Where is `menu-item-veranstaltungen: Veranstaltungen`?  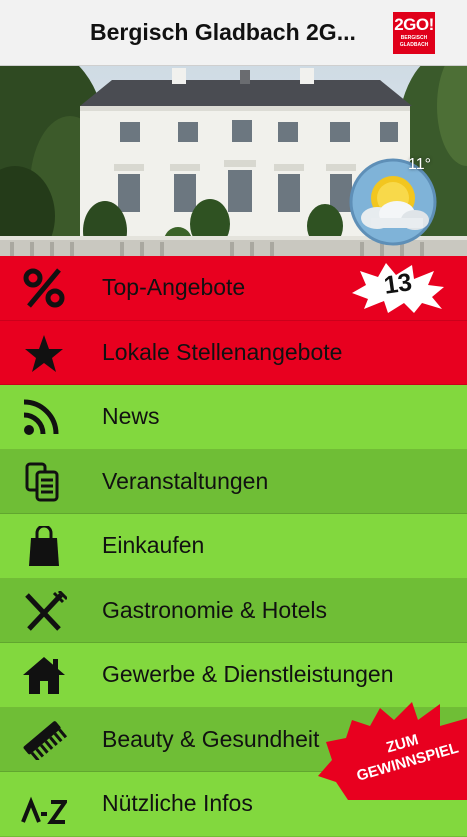 menu-item-veranstaltungen: Veranstaltungen is located at coordinates (233, 481).